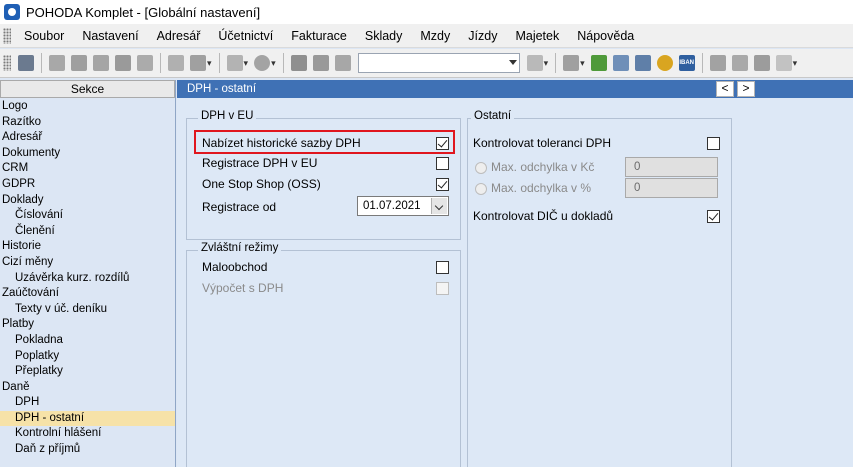 This screenshot has width=853, height=467. What do you see at coordinates (783, 63) in the screenshot?
I see `help-icon` at bounding box center [783, 63].